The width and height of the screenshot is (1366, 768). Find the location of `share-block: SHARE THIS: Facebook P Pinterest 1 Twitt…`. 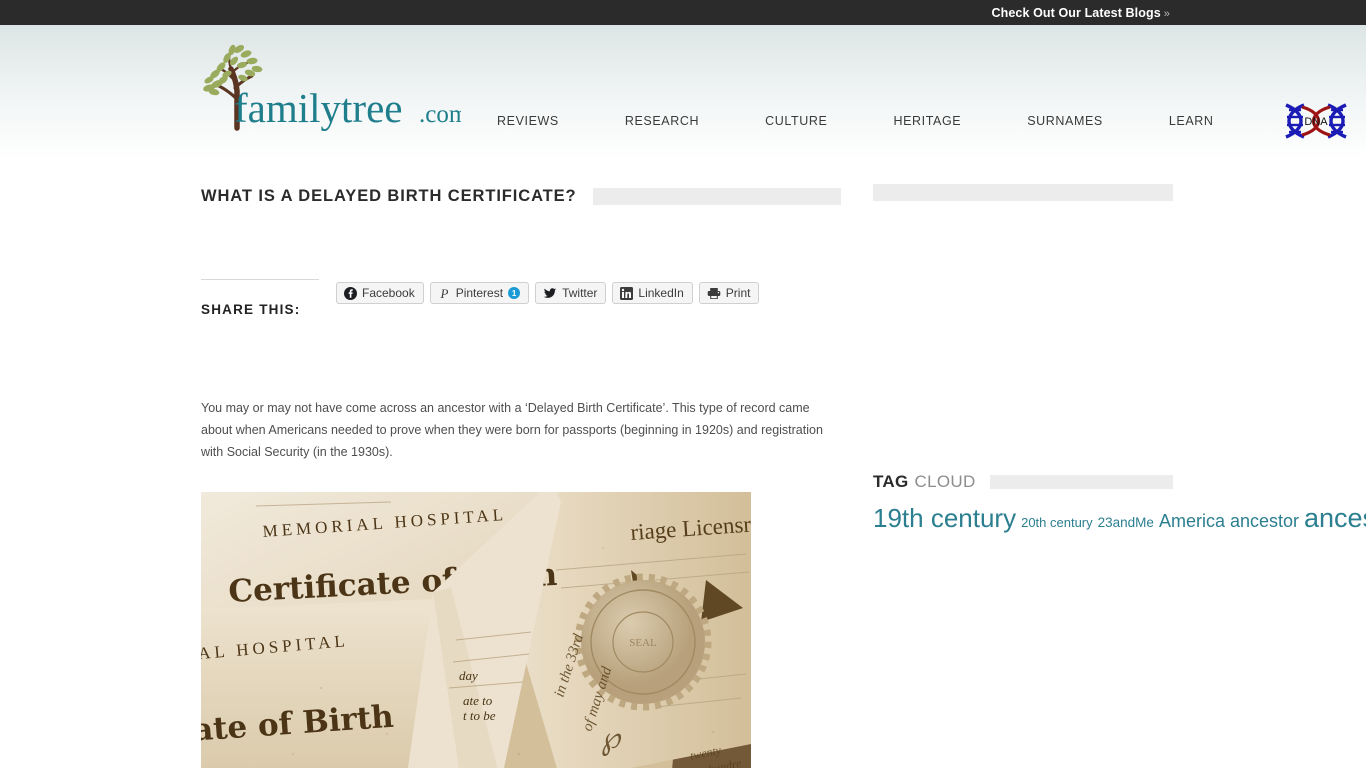

share-block: SHARE THIS: Facebook P Pinterest 1 Twitt… is located at coordinates (521, 303).